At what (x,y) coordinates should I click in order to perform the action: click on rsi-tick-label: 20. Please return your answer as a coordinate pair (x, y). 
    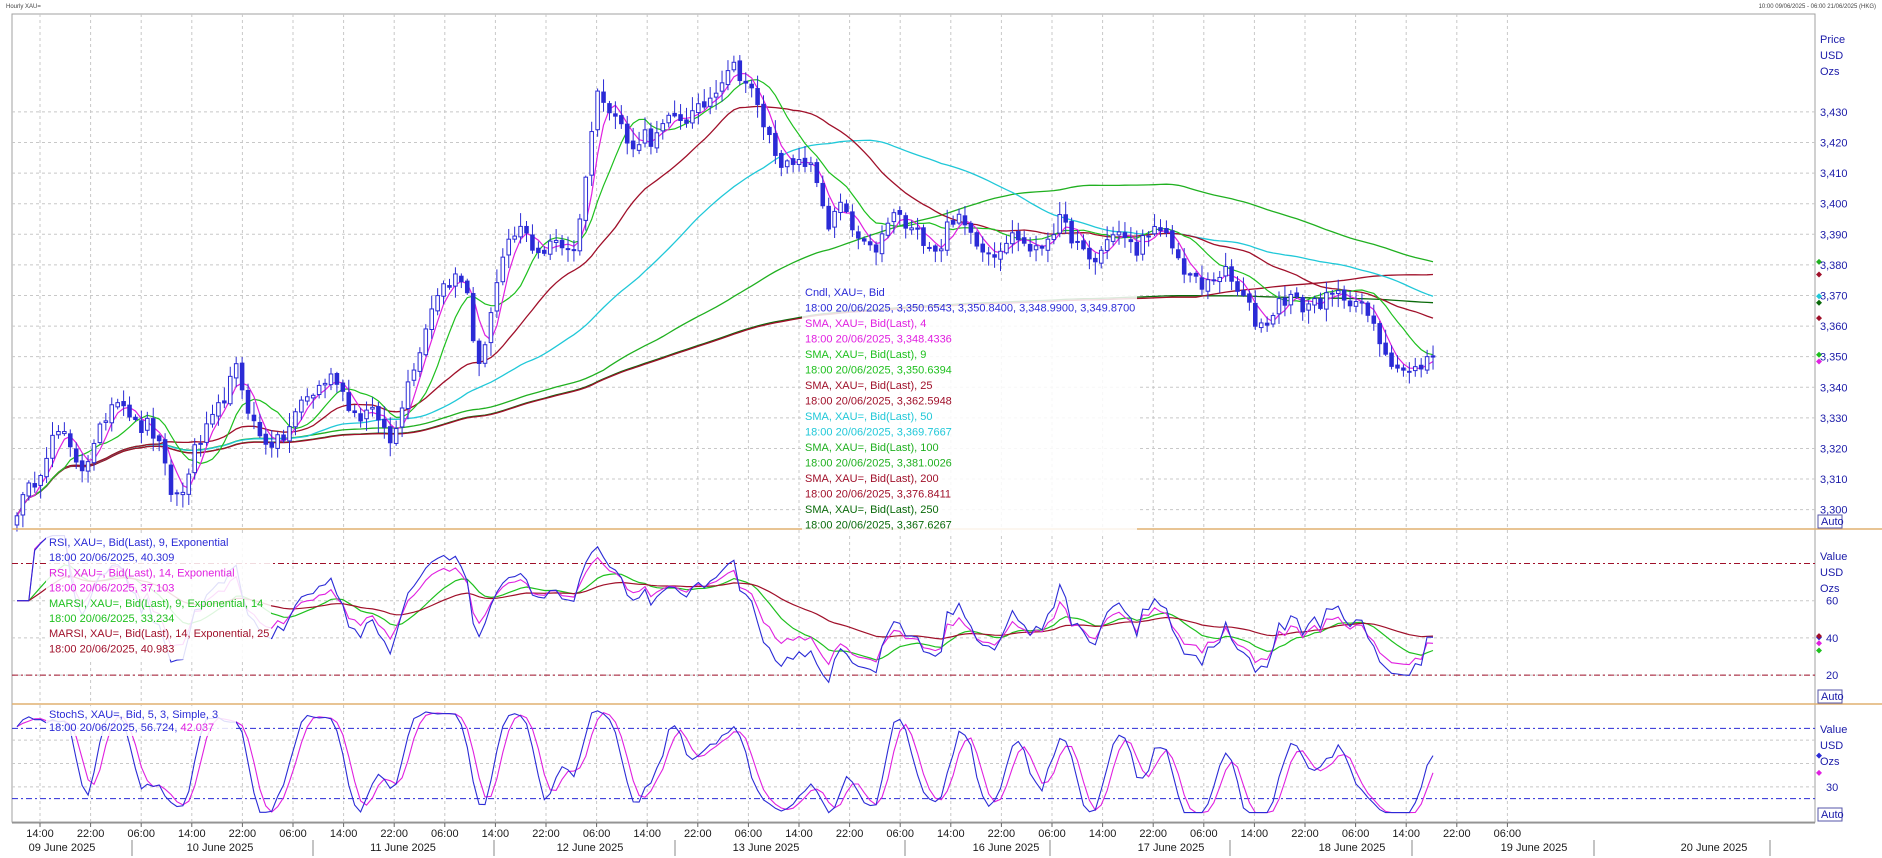
    Looking at the image, I should click on (1832, 676).